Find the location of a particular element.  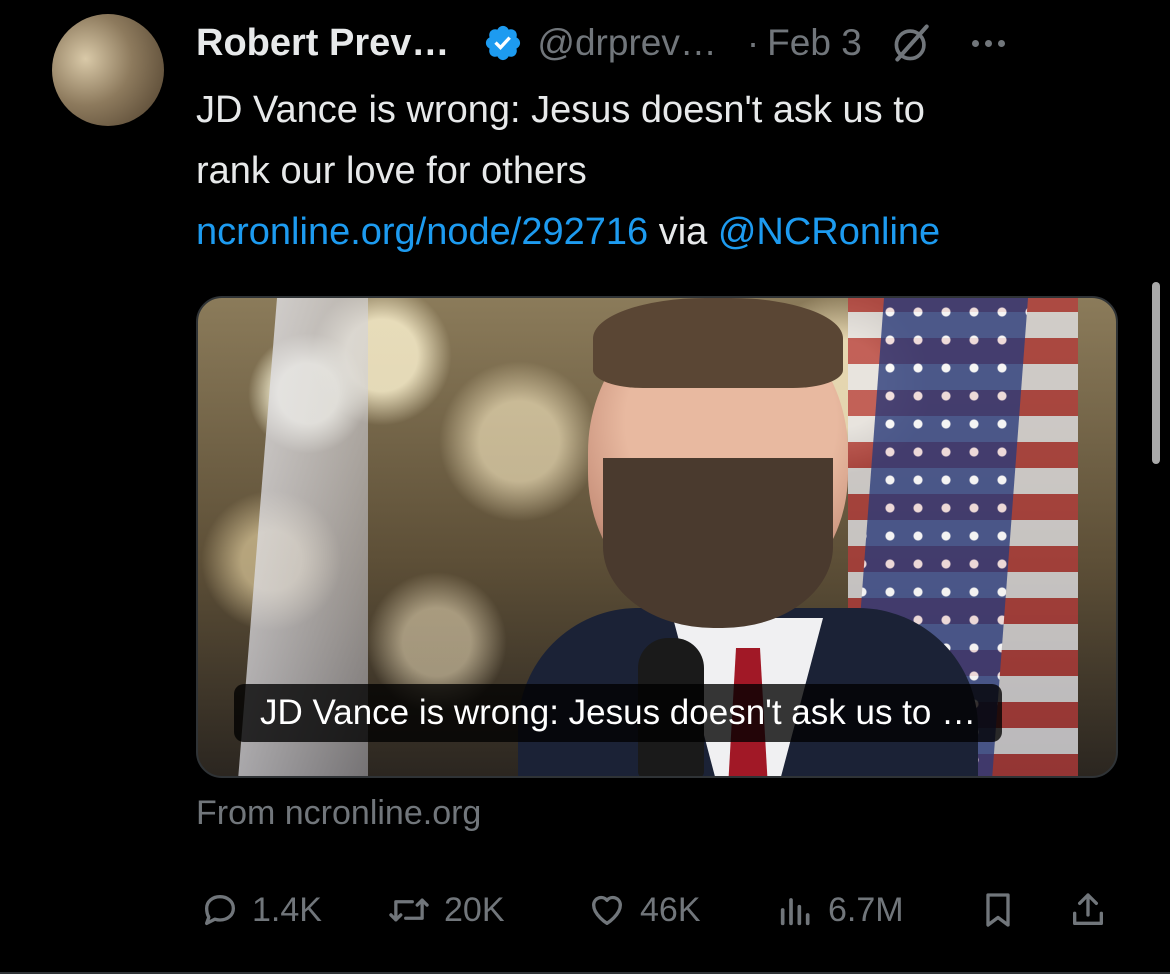

verified-badge-icon is located at coordinates (503, 43).